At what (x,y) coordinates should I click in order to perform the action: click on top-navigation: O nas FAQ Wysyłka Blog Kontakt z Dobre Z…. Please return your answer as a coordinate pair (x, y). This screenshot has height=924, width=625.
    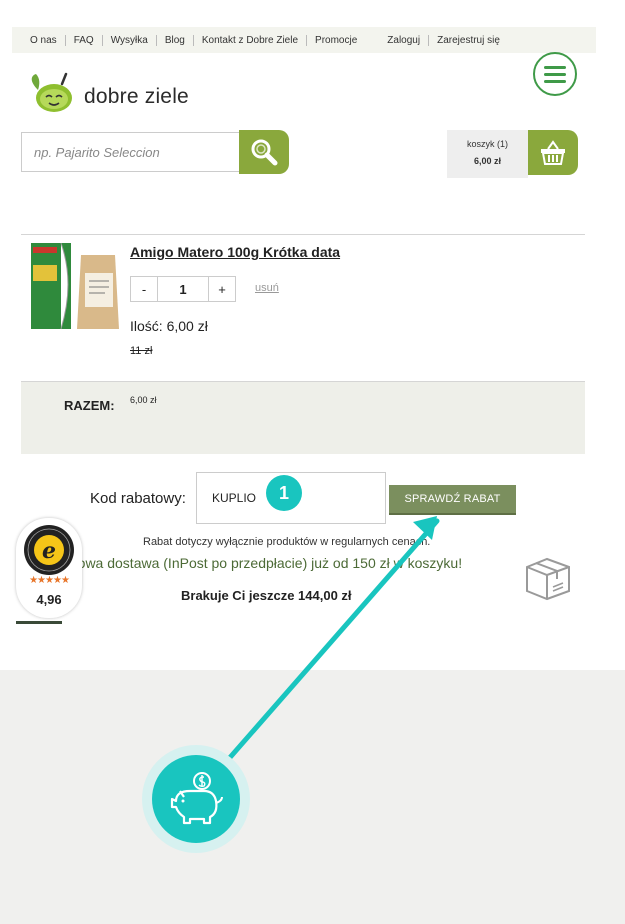
    Looking at the image, I should click on (304, 40).